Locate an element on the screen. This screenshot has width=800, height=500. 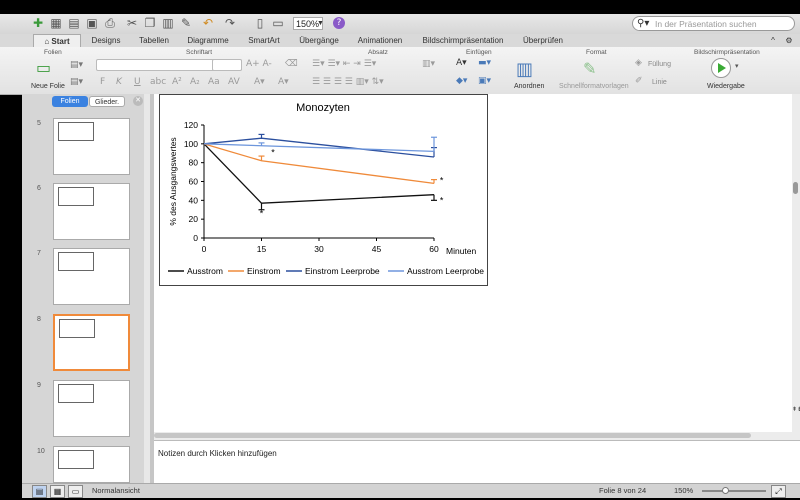
grow-font-icon: A+ A- is located at coordinates (259, 64).